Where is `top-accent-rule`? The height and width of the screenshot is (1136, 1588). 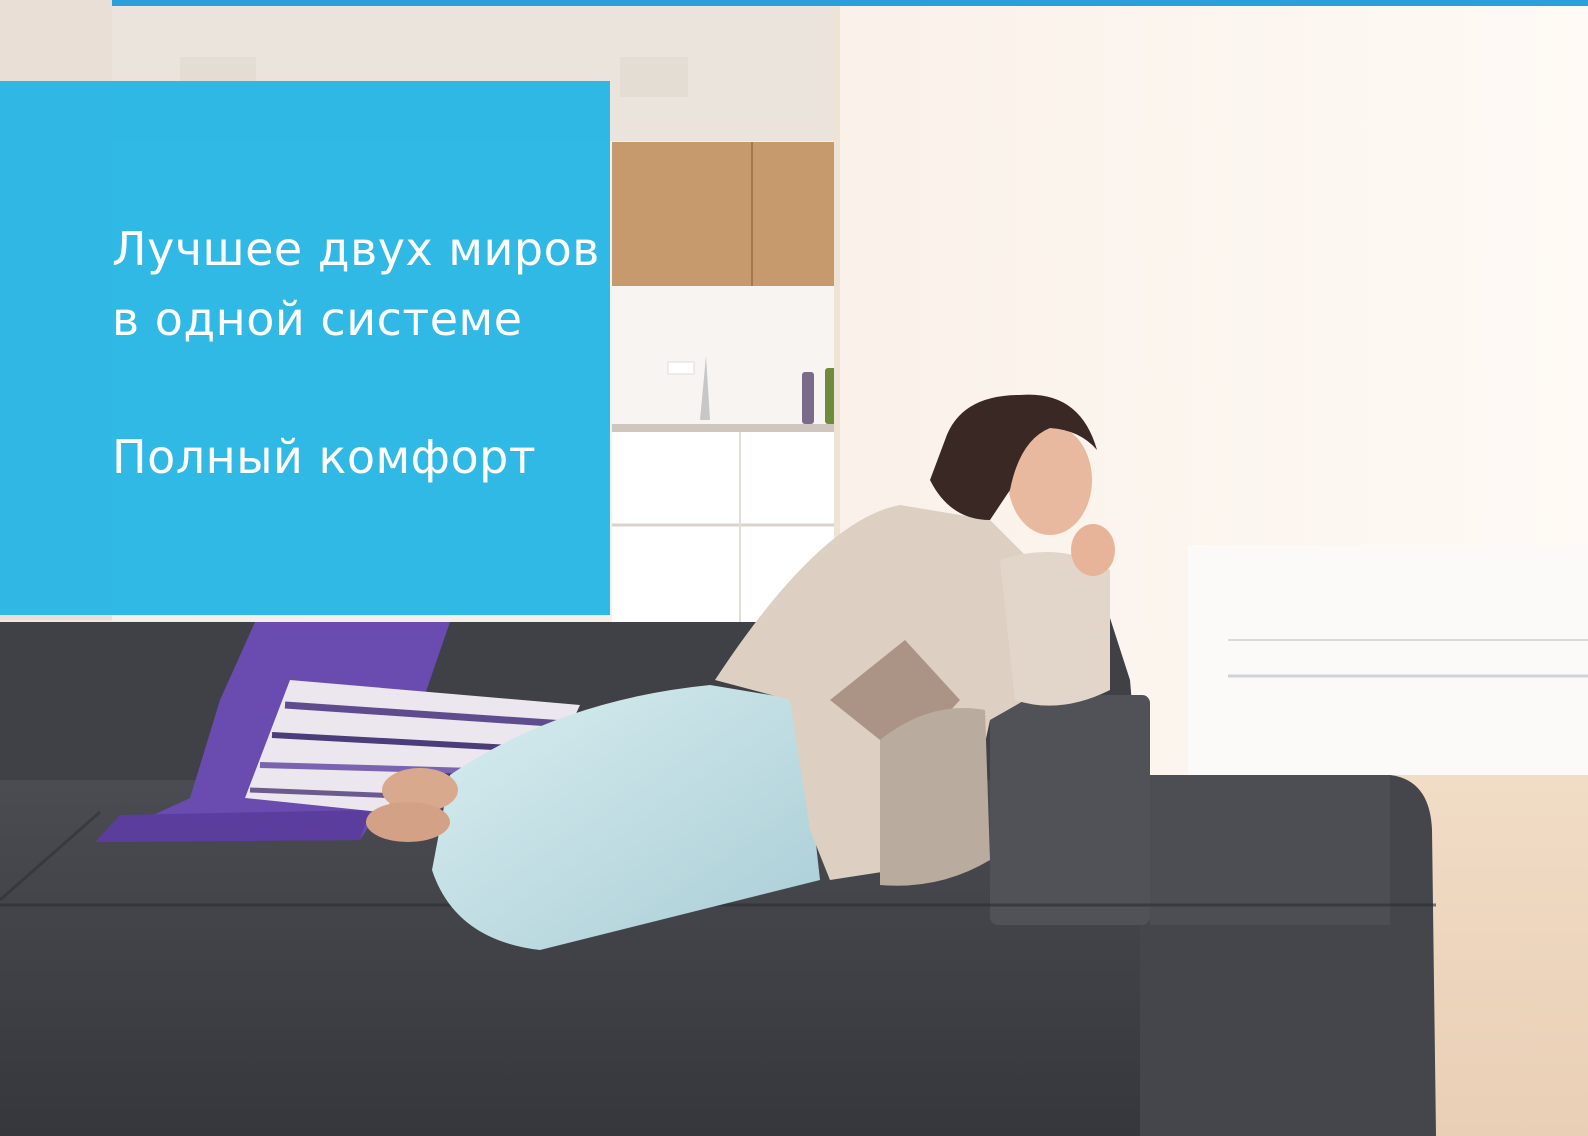 top-accent-rule is located at coordinates (850, 3).